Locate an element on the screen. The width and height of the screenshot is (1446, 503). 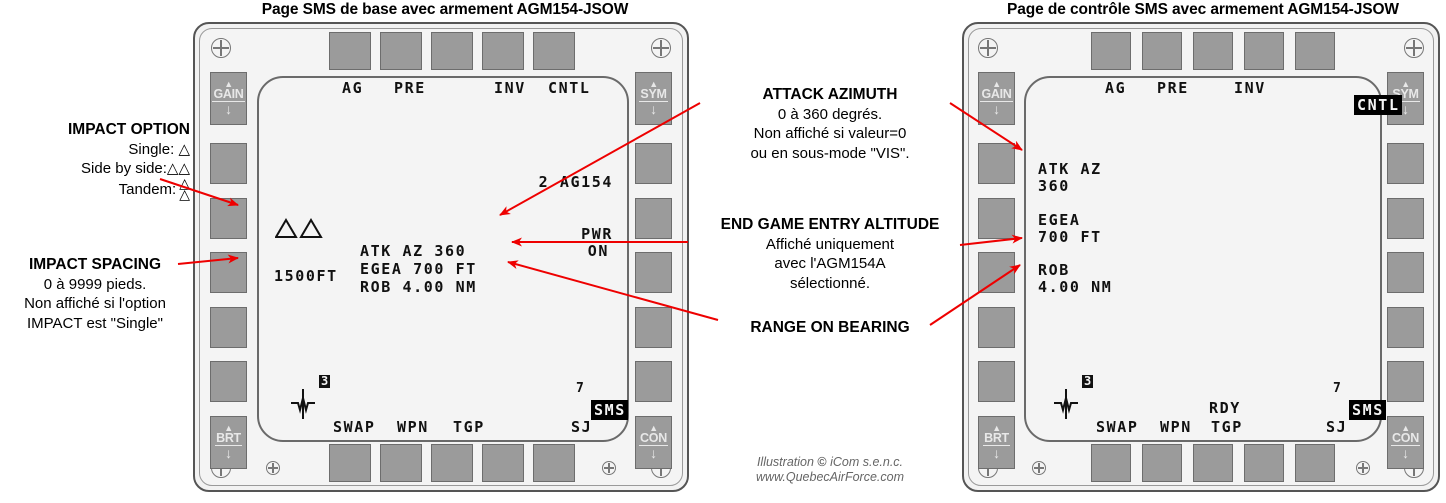
power-state: ON is located at coordinates (598, 251).